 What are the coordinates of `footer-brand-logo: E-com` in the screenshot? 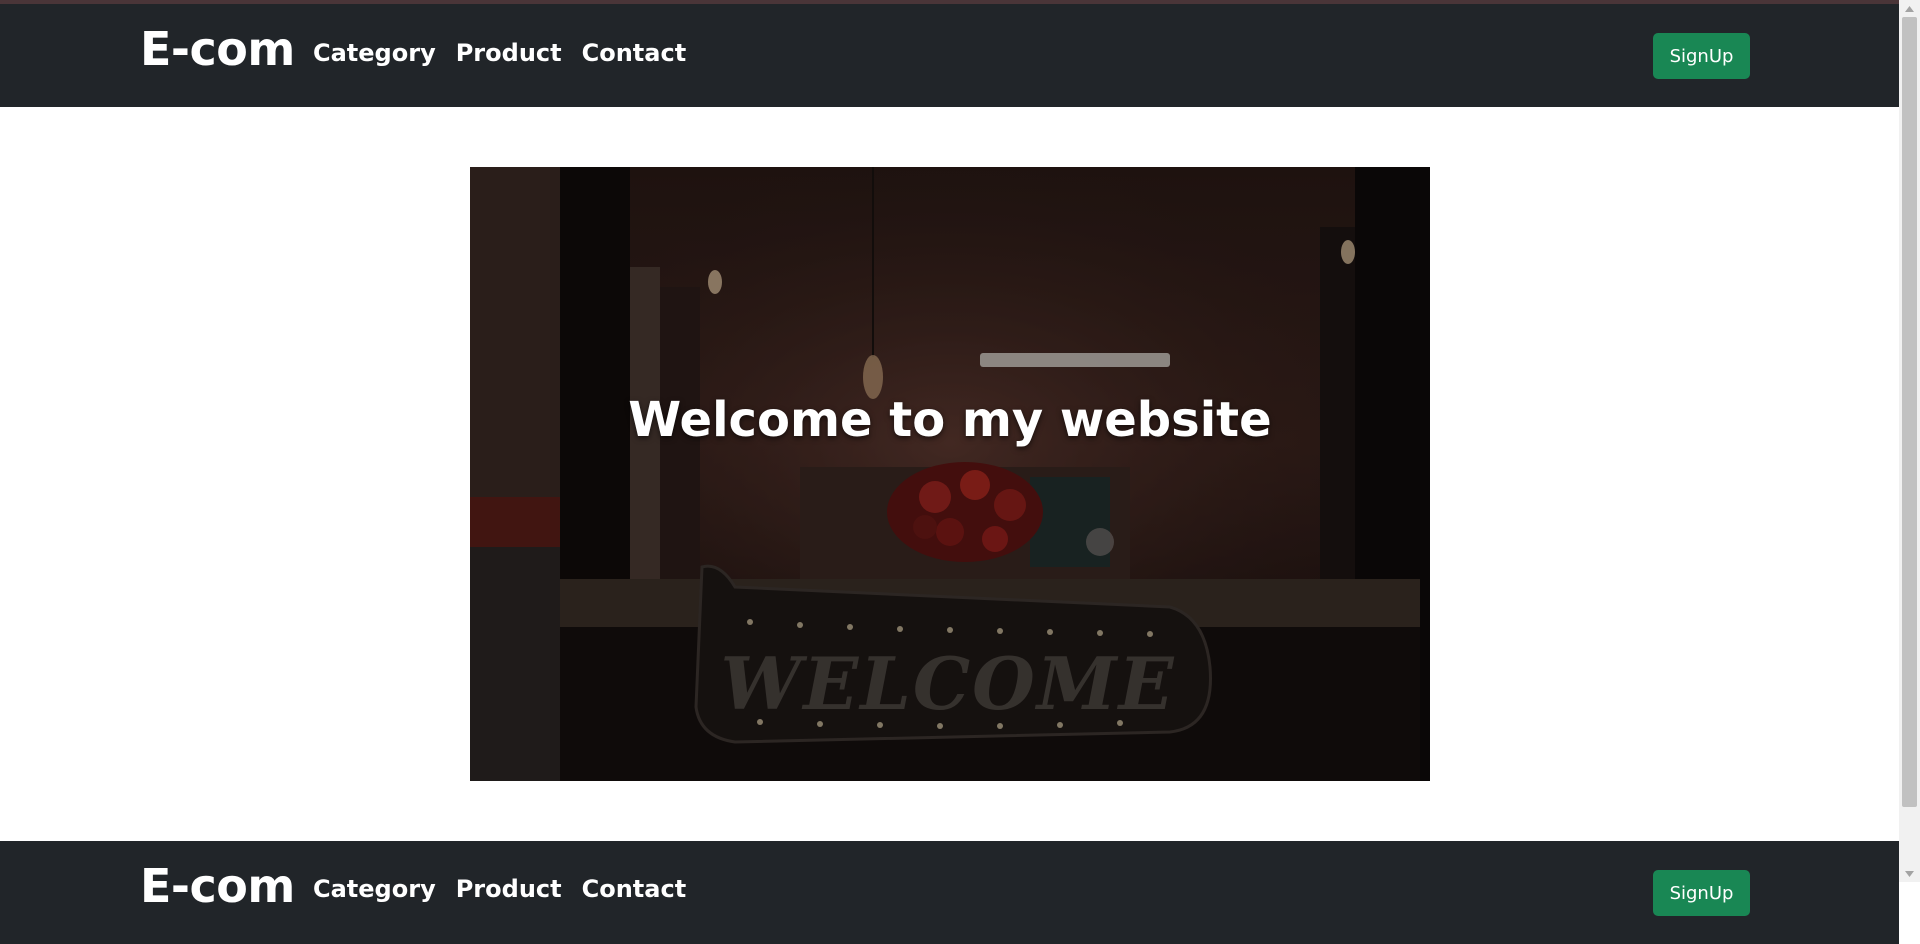 It's located at (217, 886).